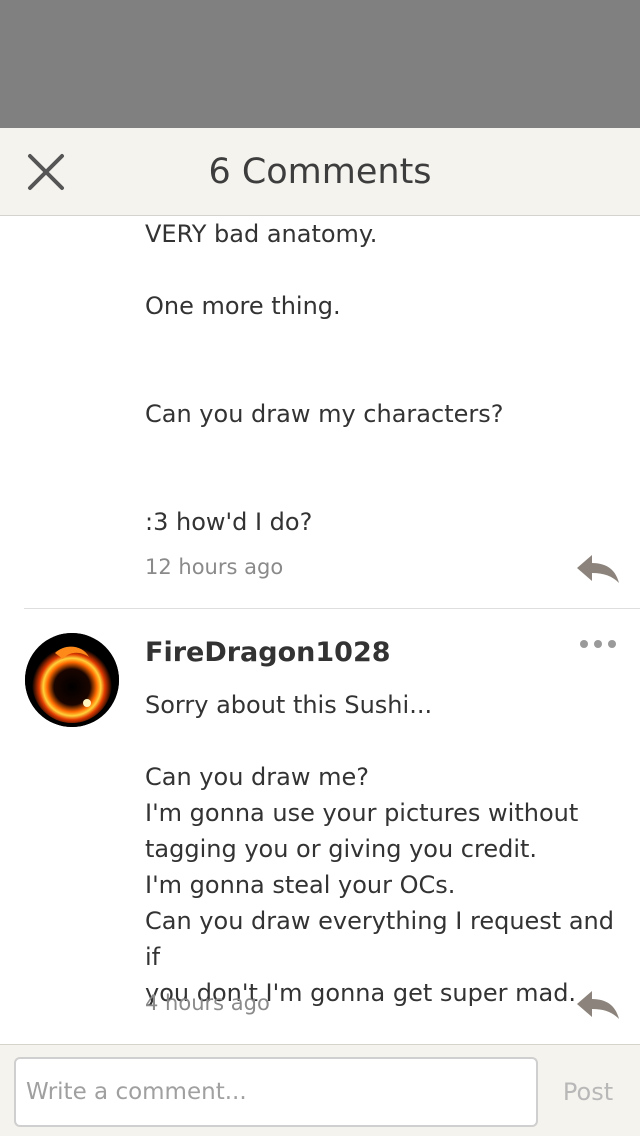 This screenshot has width=640, height=1136. What do you see at coordinates (320, 64) in the screenshot?
I see `dimmed-background-overlay` at bounding box center [320, 64].